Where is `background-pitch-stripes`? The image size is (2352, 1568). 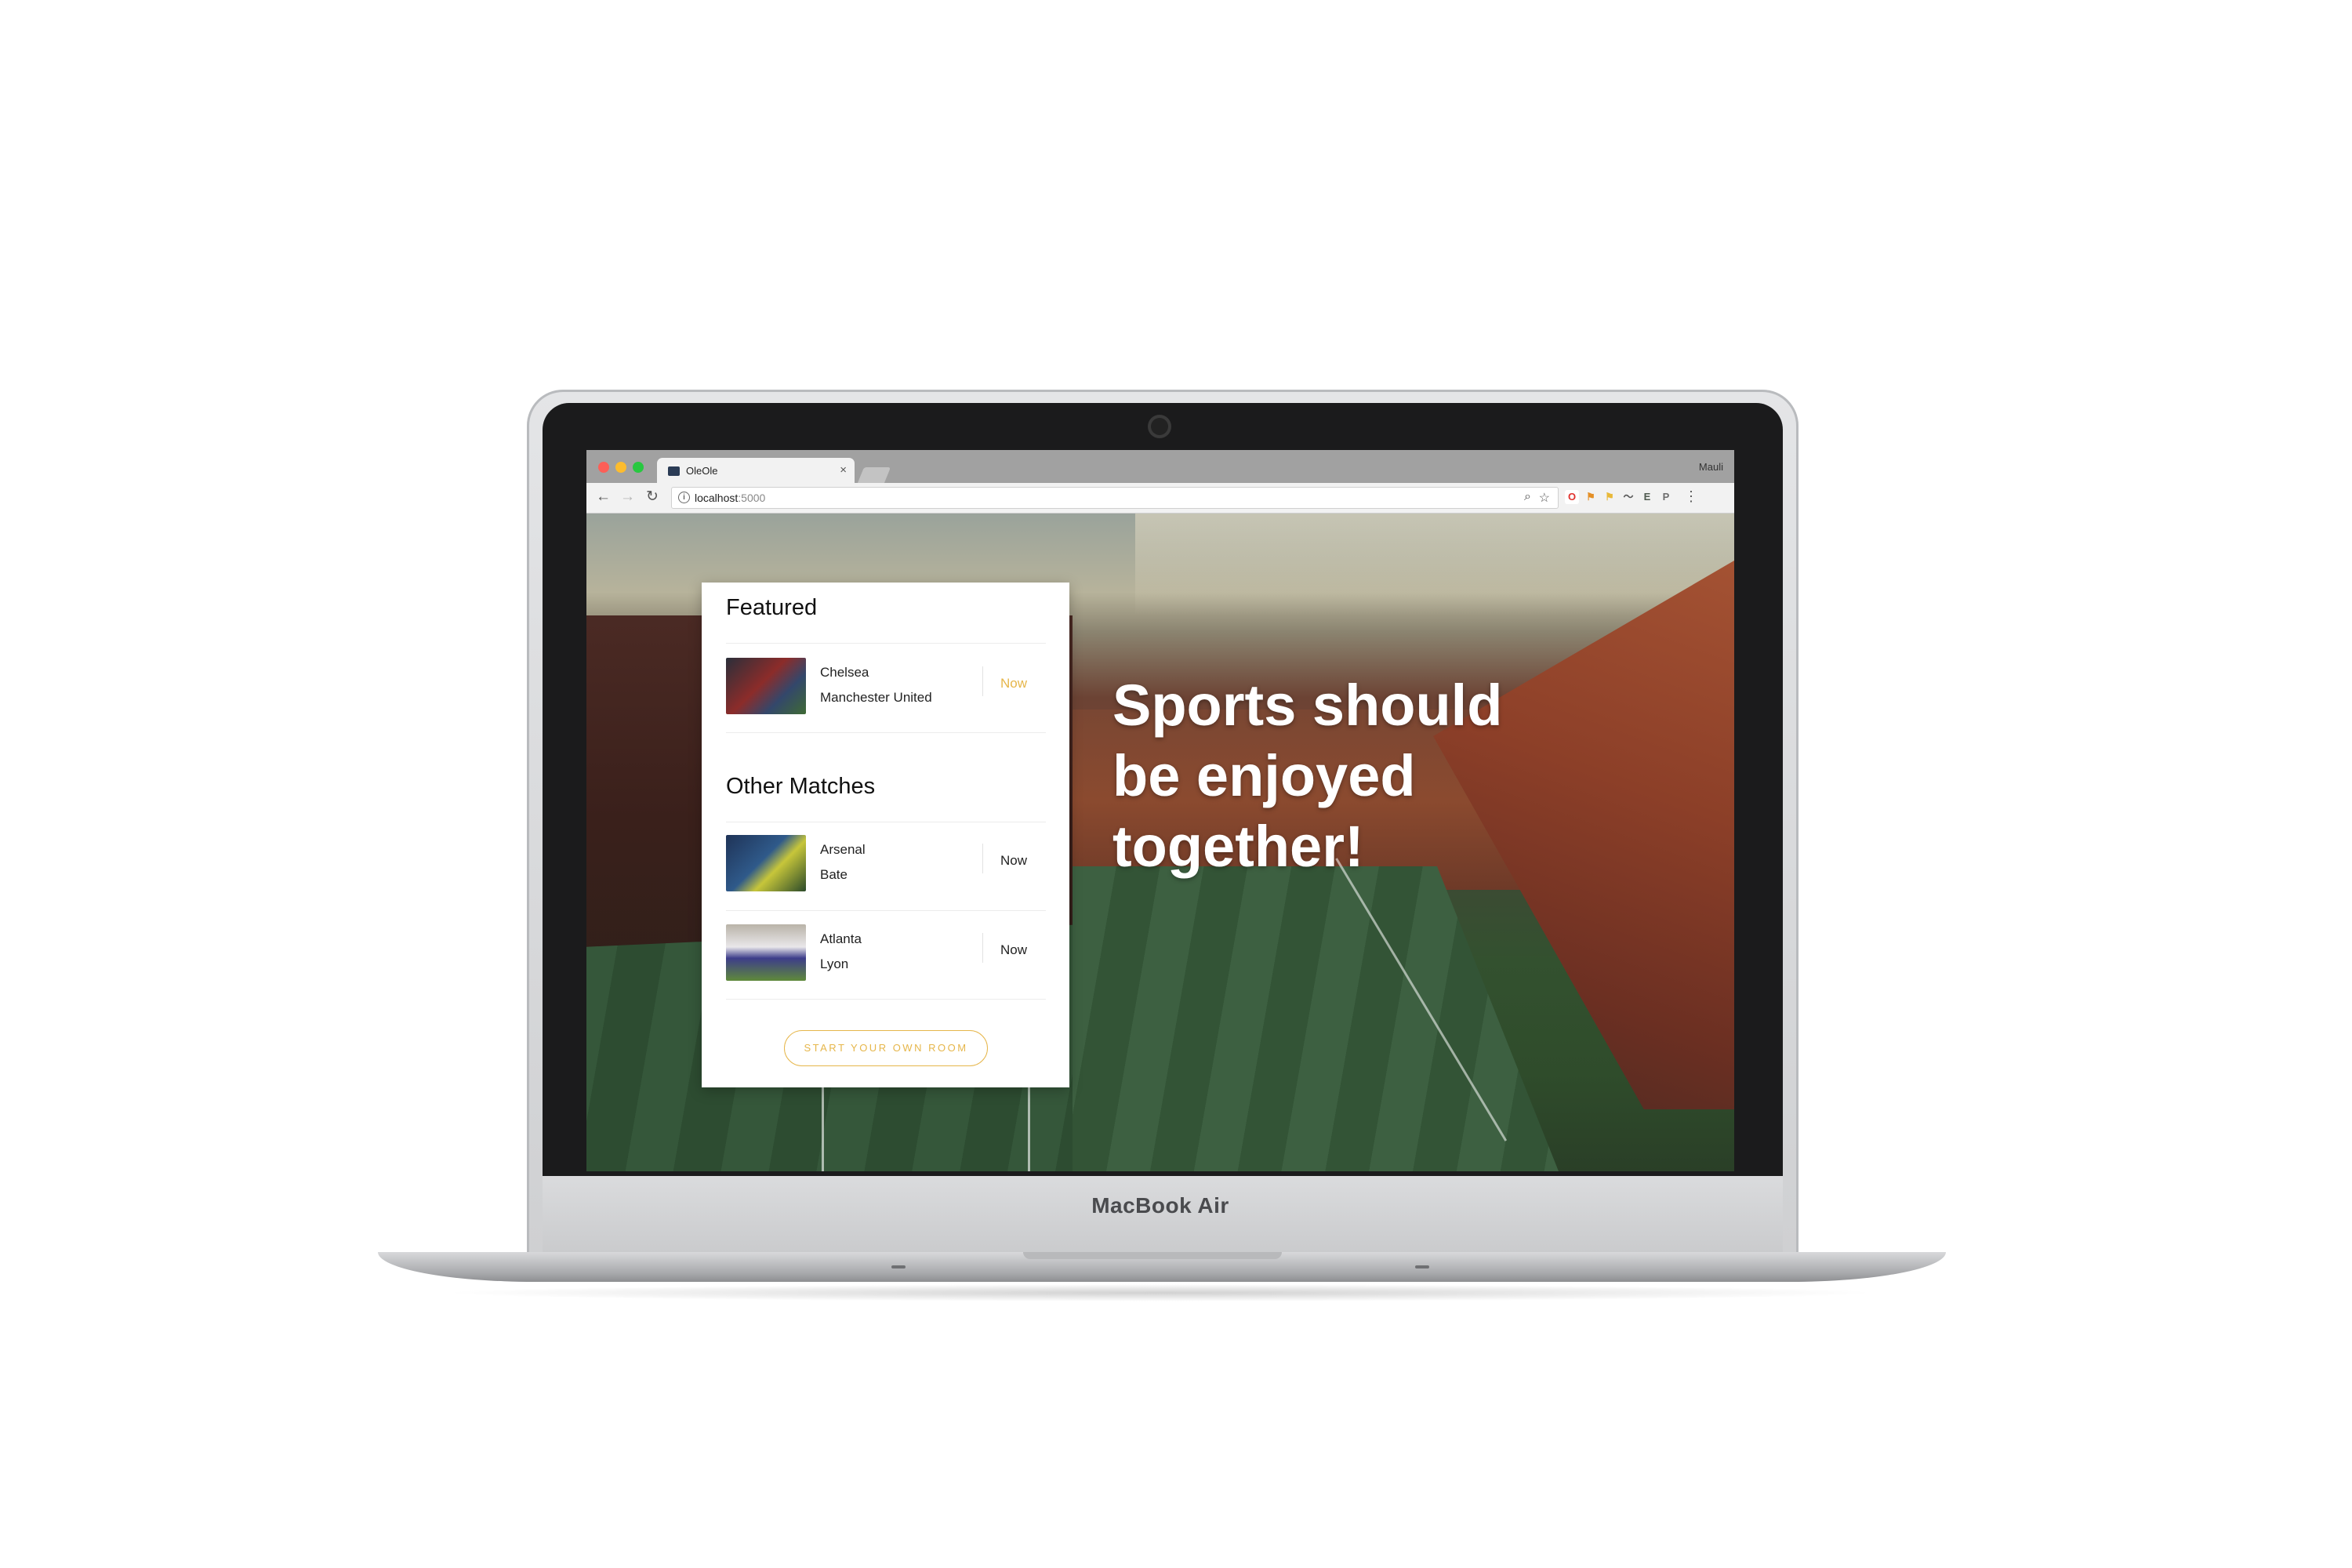
background-pitch-stripes is located at coordinates (1316, 1019).